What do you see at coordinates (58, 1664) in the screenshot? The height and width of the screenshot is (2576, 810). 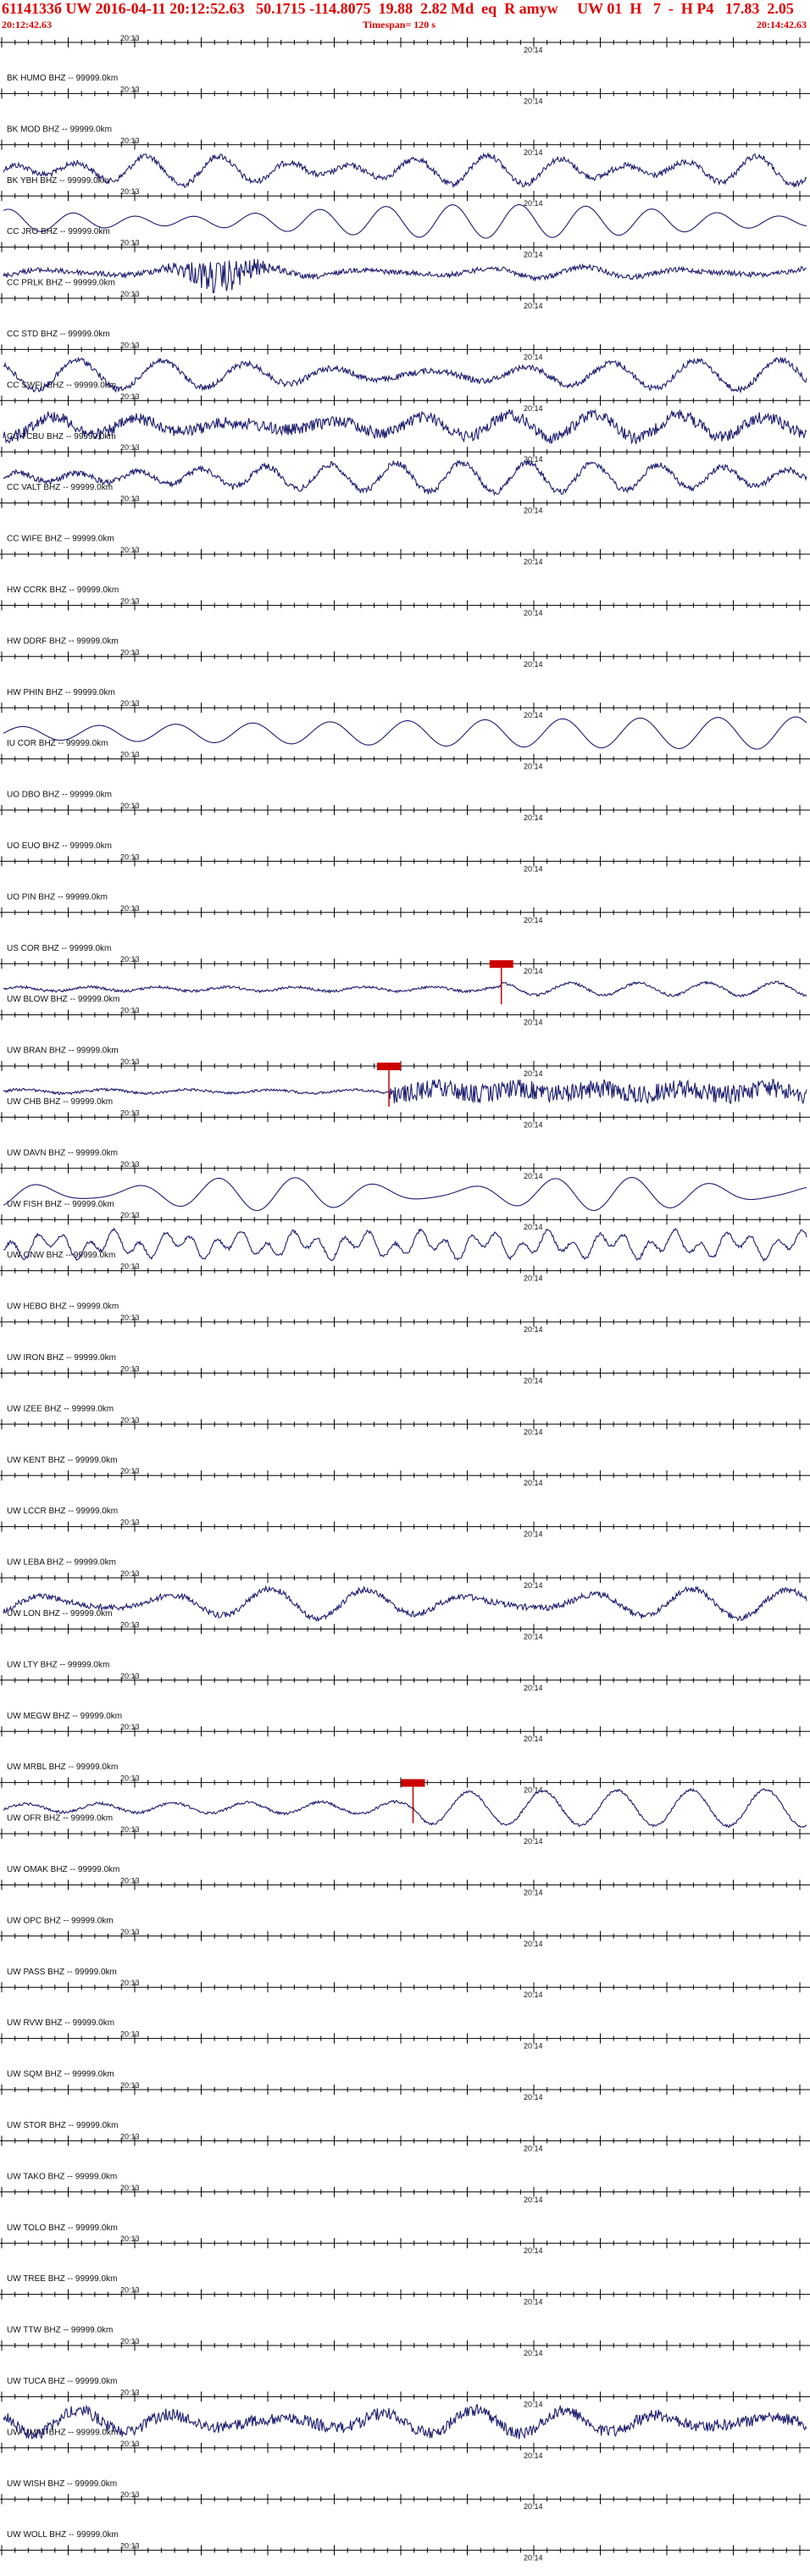 I see `station-label: UW LTY BHZ -- 99999.0km` at bounding box center [58, 1664].